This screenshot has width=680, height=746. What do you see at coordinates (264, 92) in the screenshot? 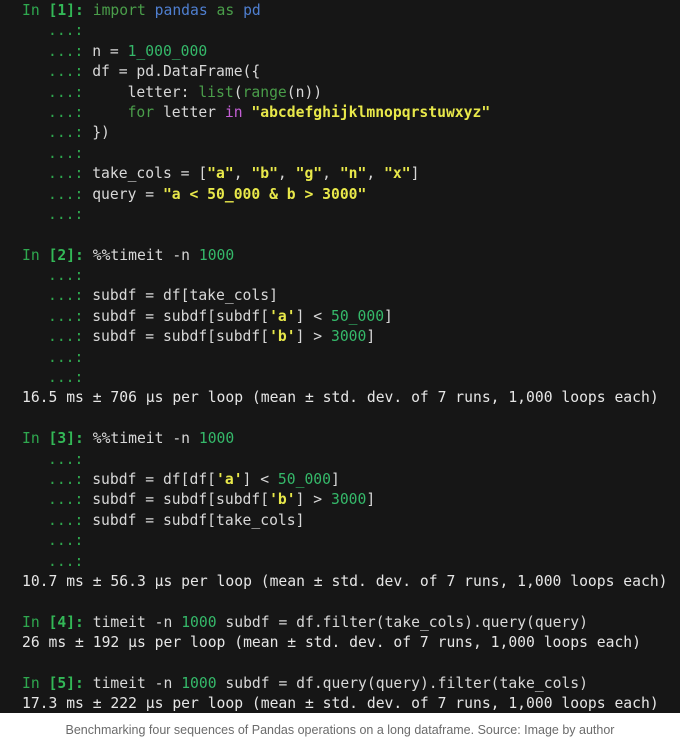
I see `builtin-range: range` at bounding box center [264, 92].